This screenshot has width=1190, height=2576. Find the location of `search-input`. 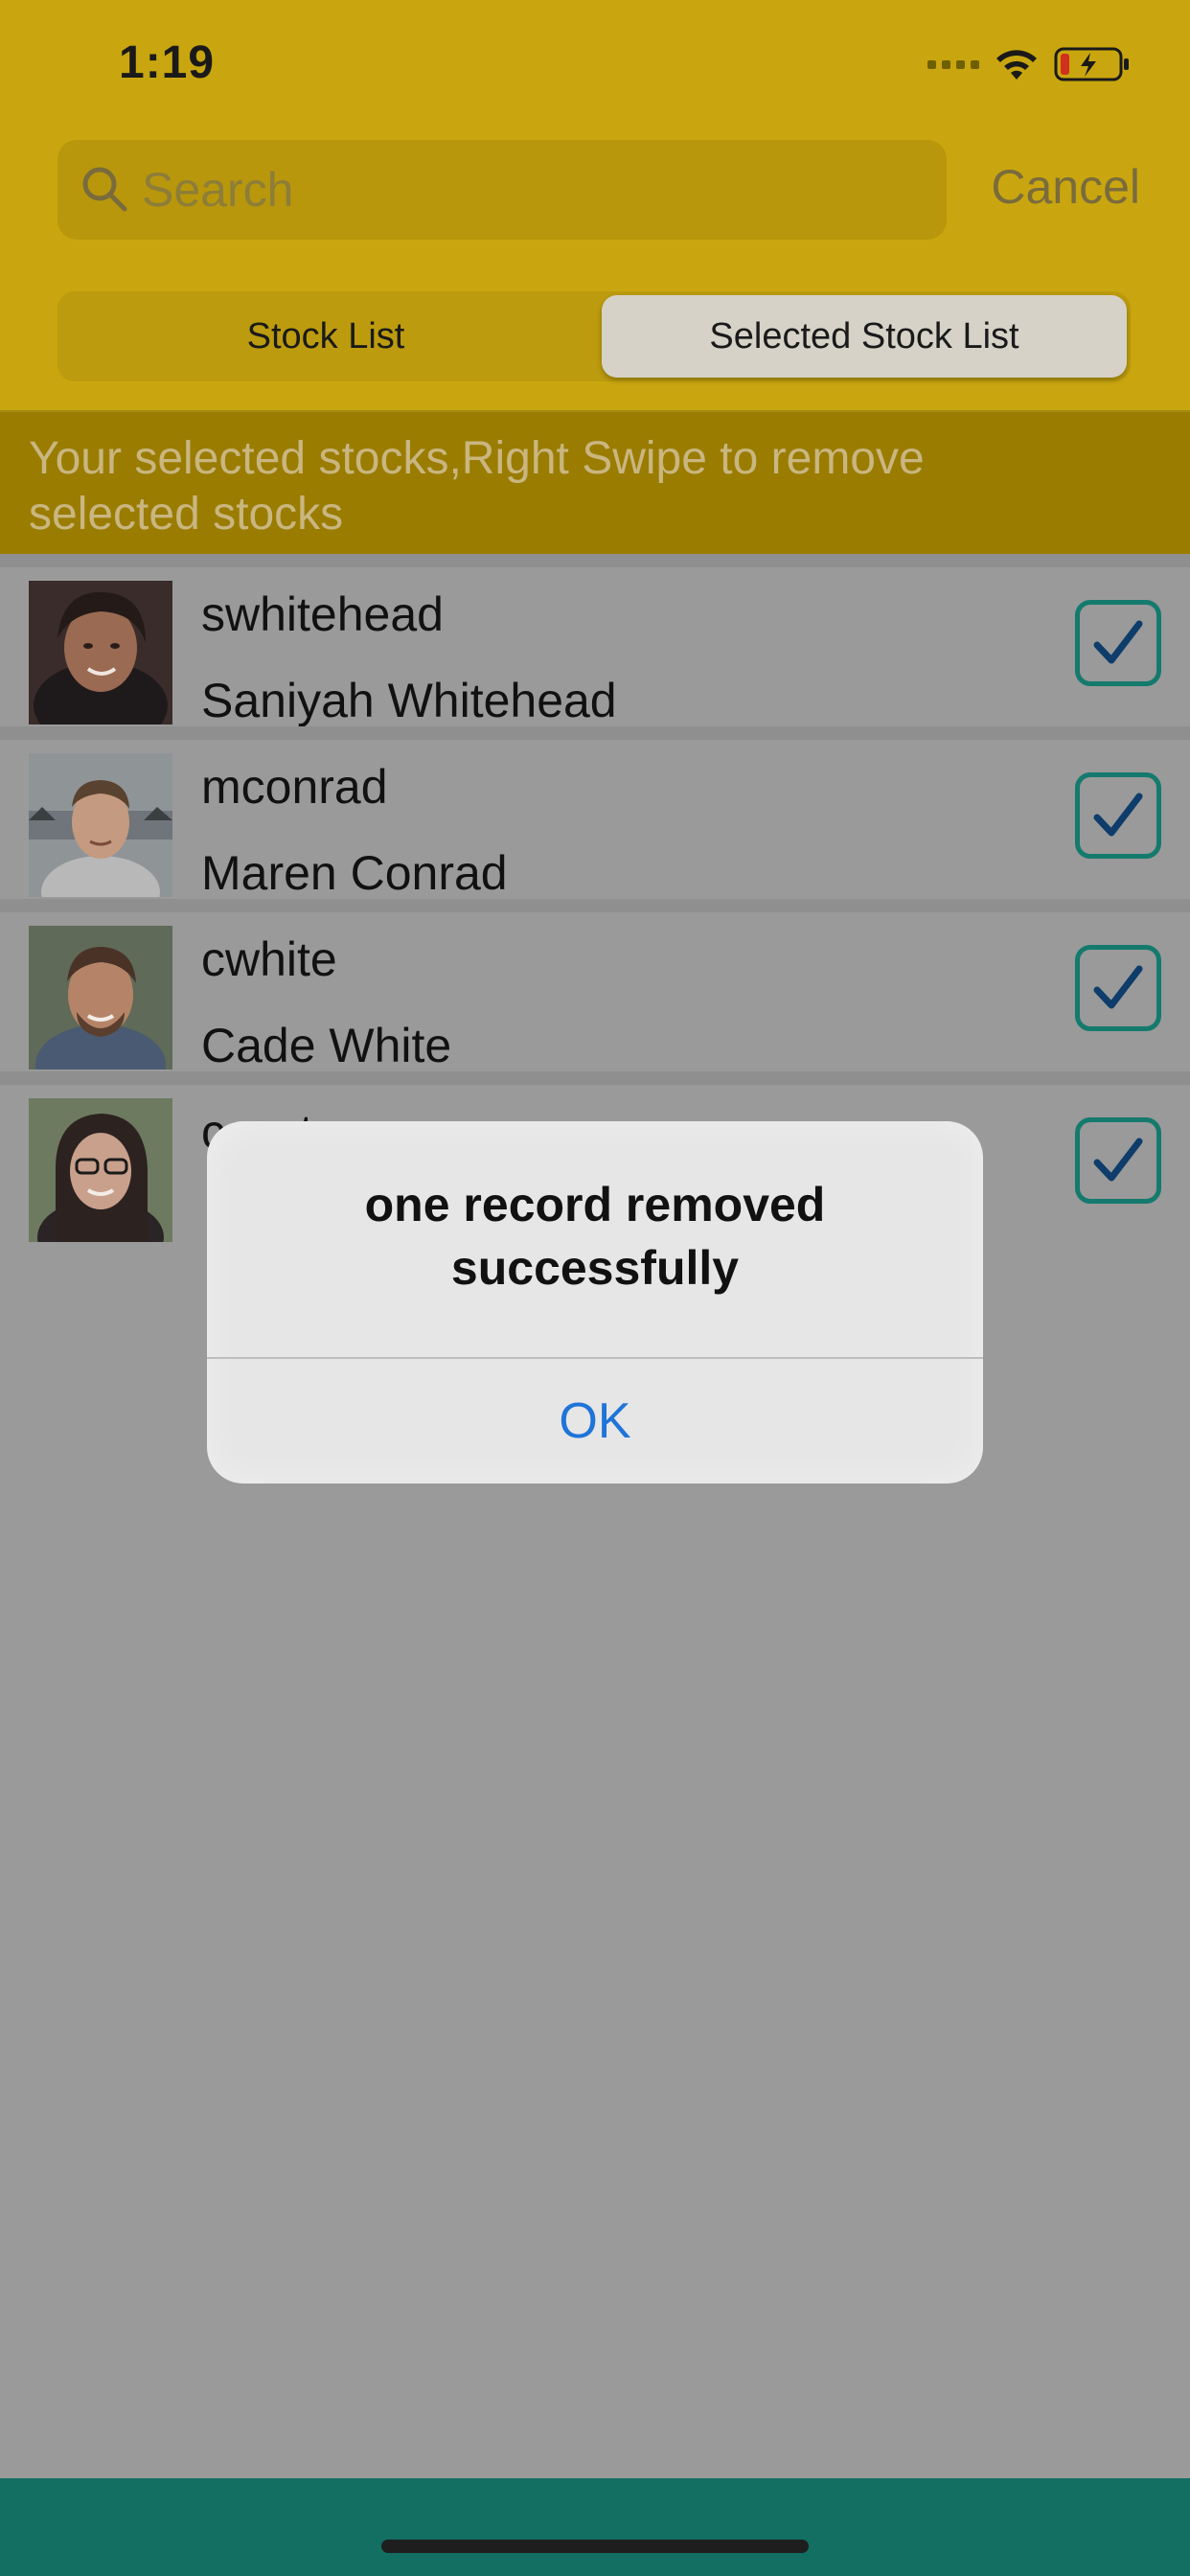

search-input is located at coordinates (525, 190).